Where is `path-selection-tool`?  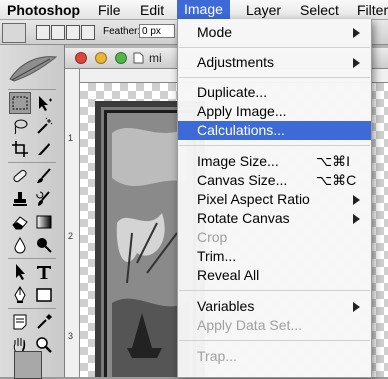
path-selection-tool is located at coordinates (20, 272).